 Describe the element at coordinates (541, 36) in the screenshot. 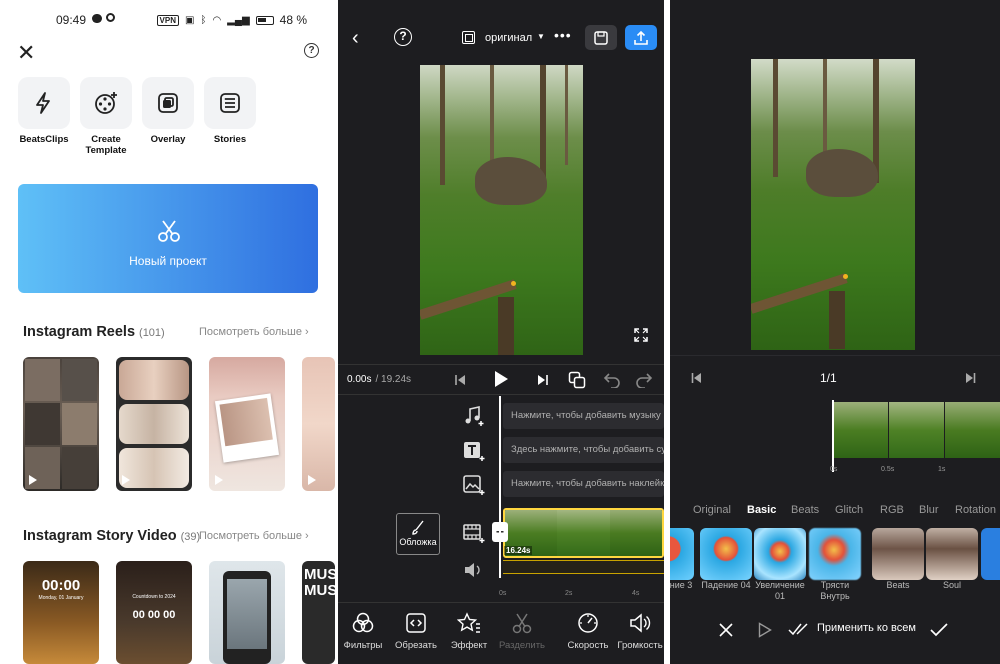

I see `dropdown-caret-icon: ▼` at that location.